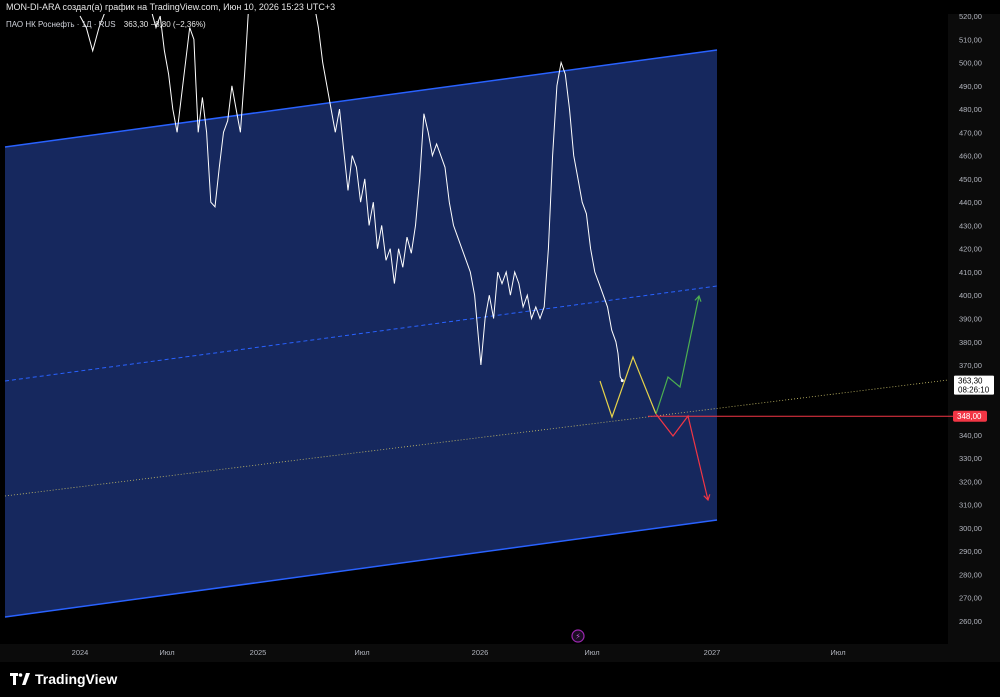 The image size is (1000, 697). What do you see at coordinates (970, 381) in the screenshot?
I see `last-price-label: 363,30` at bounding box center [970, 381].